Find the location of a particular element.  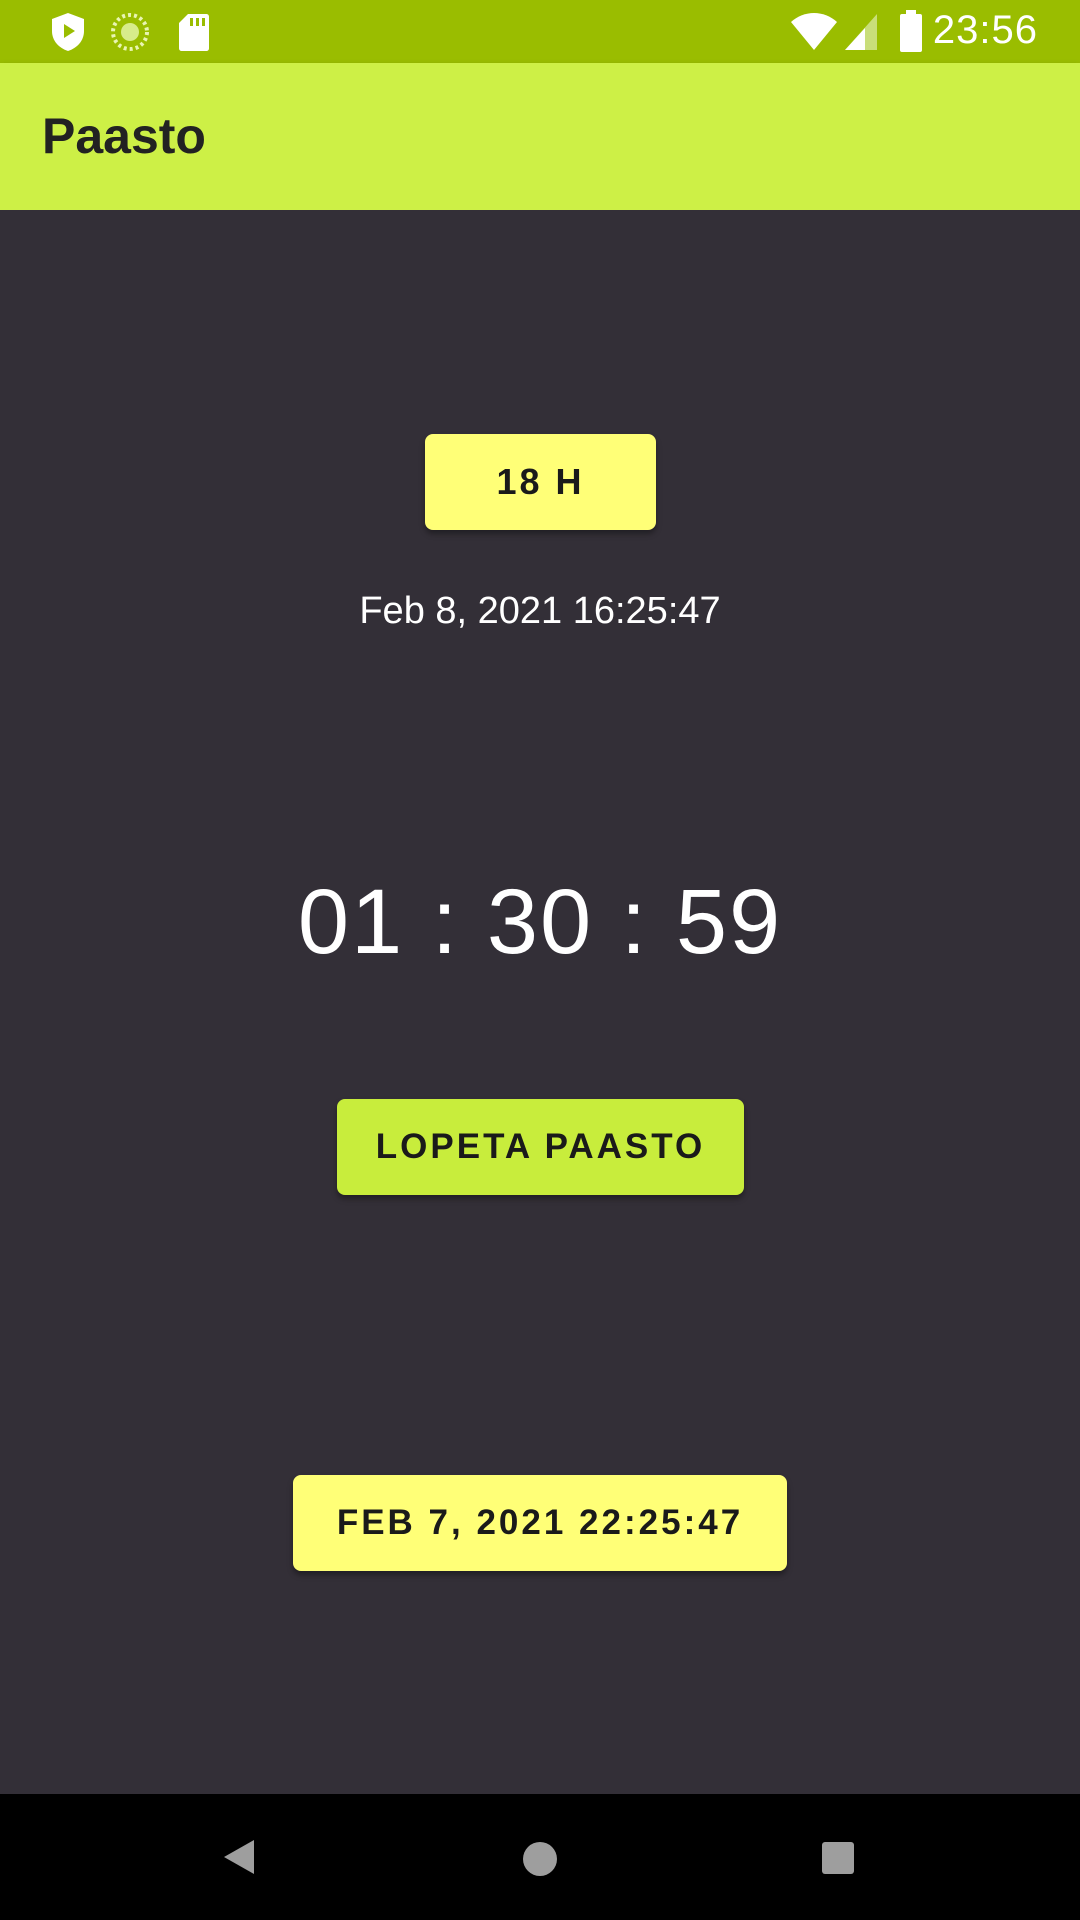

fast-duration-button: 18 H is located at coordinates (540, 482).